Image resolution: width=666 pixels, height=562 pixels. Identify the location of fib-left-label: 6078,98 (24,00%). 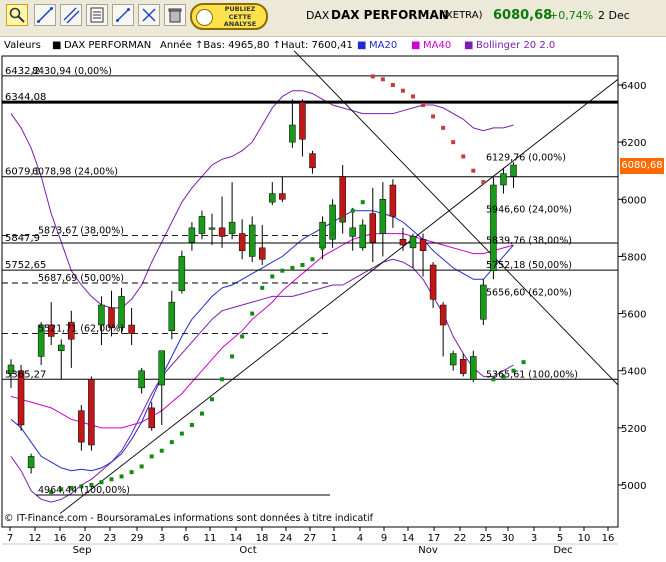
(75, 172).